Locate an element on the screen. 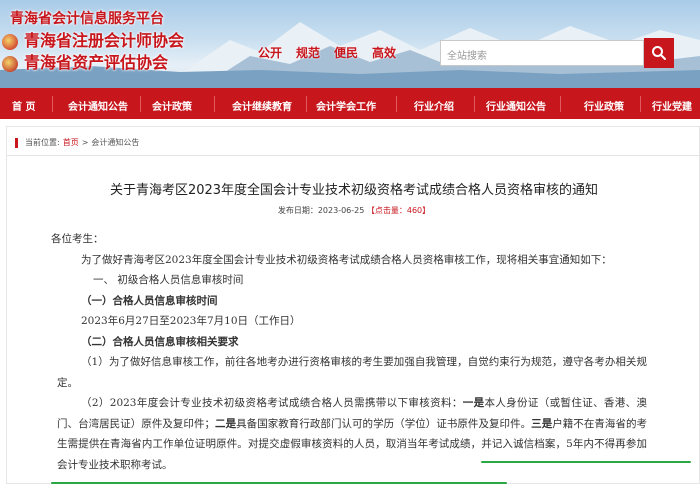 Image resolution: width=700 pixels, height=484 pixels. subsection-heading-time: （一）合格人员信息审核时间 is located at coordinates (149, 300).